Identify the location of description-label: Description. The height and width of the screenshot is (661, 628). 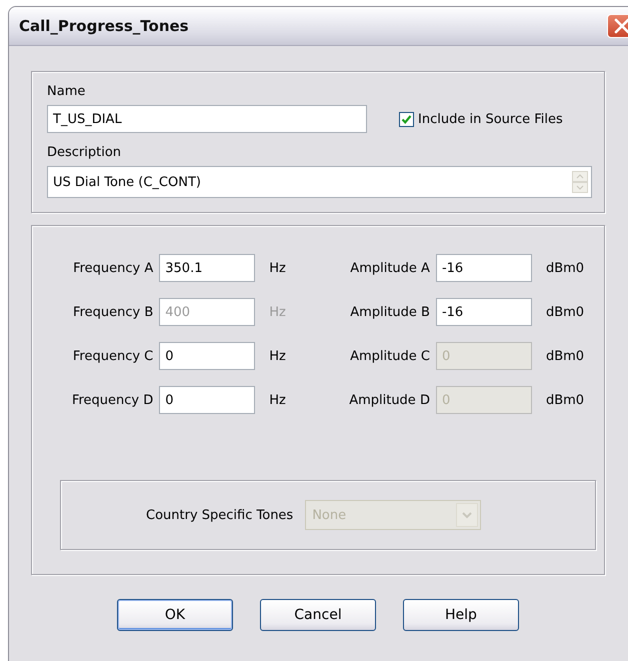
(84, 152).